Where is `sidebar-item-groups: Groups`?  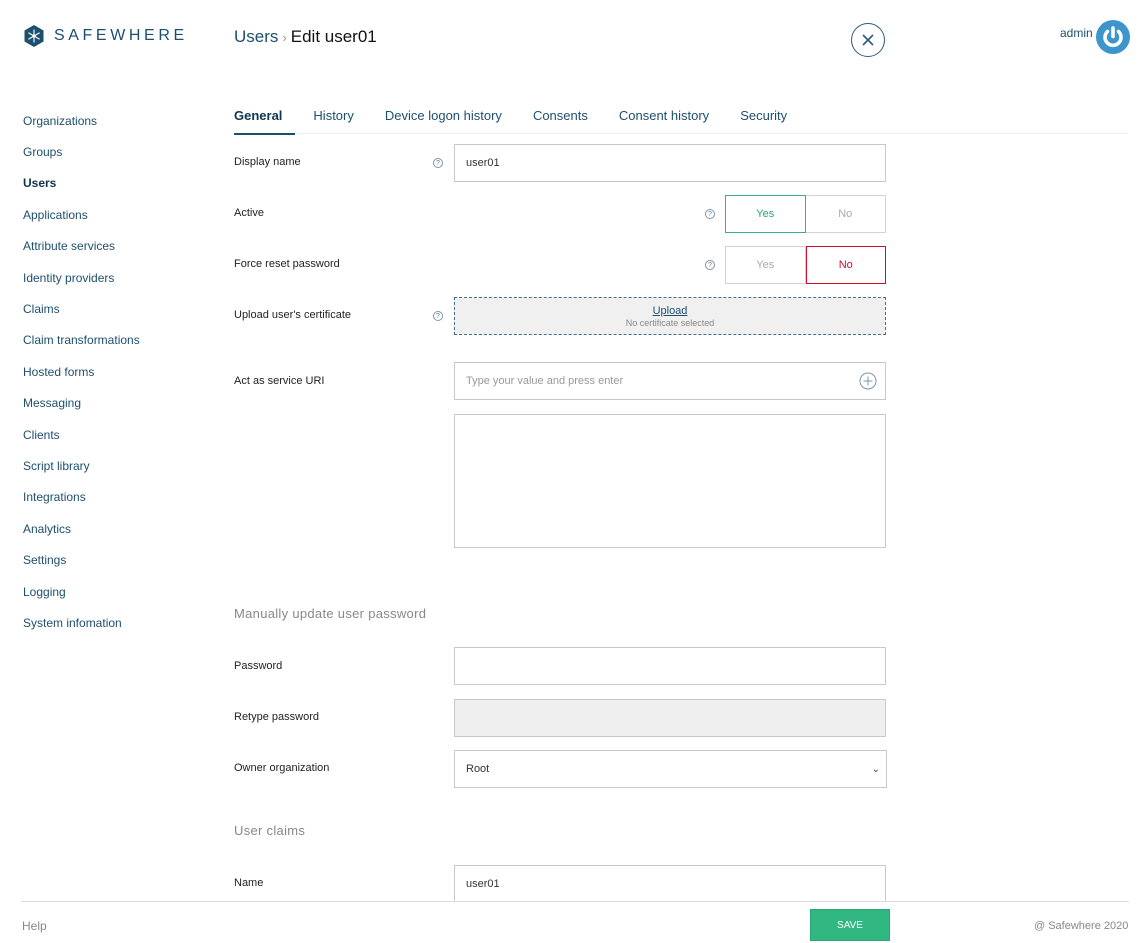
sidebar-item-groups: Groups is located at coordinates (113, 151).